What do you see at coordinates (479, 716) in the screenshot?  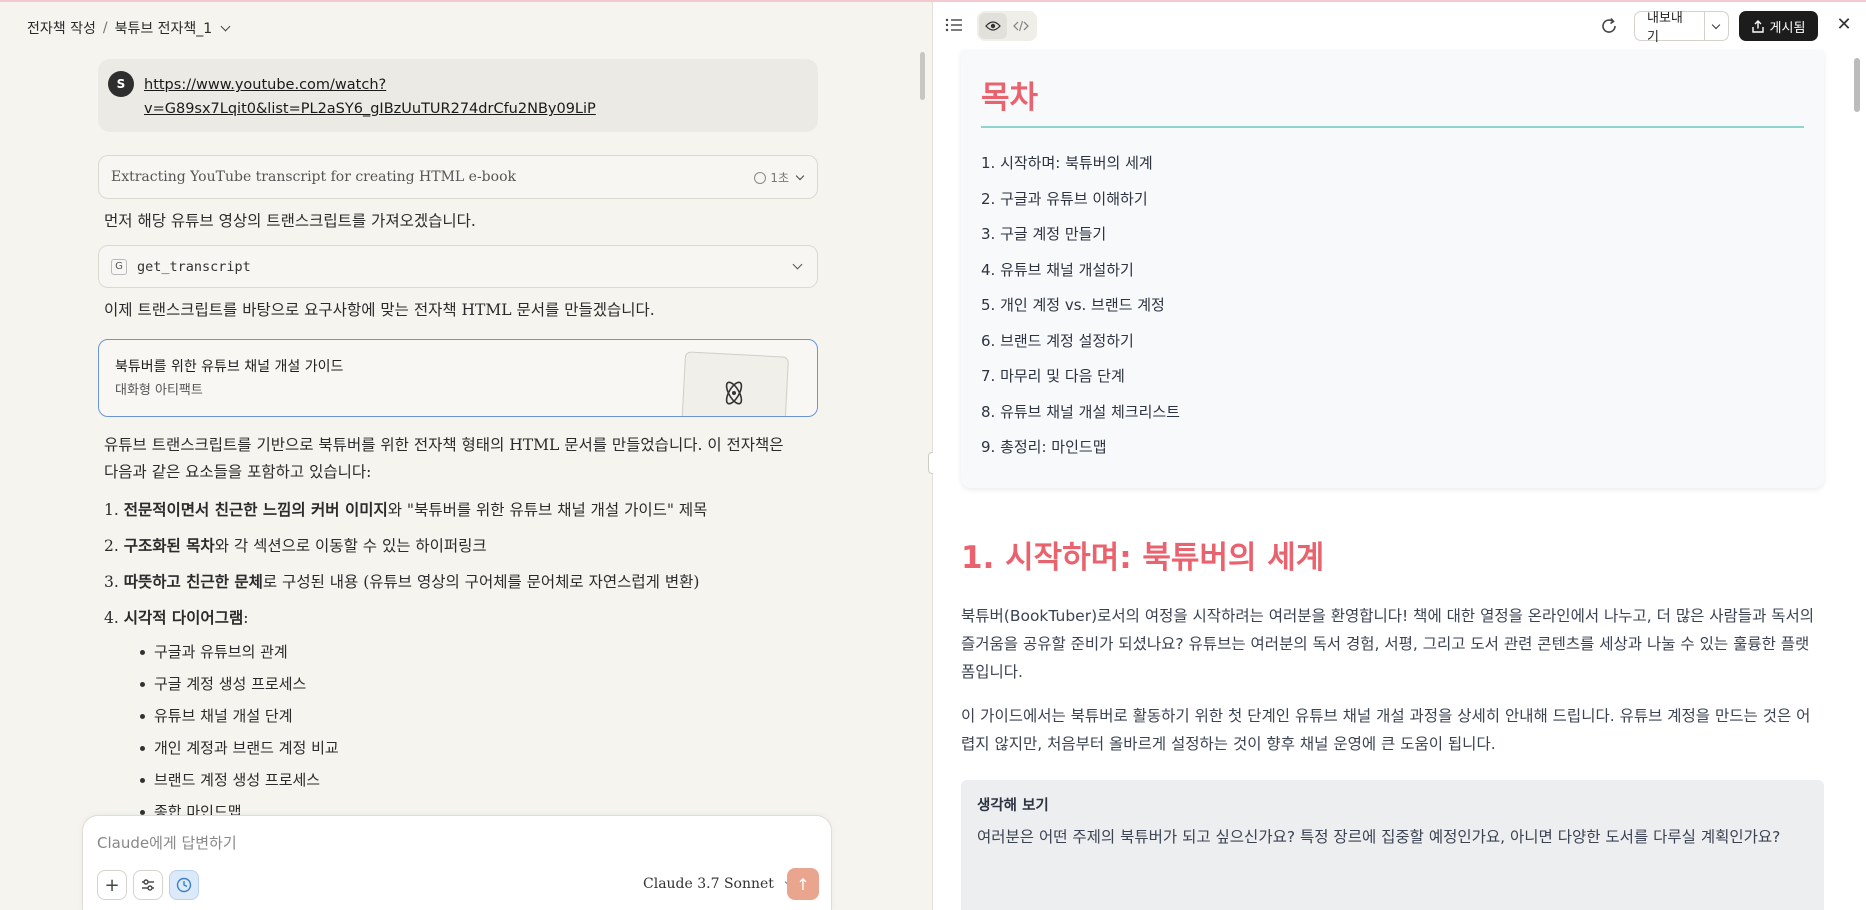 I see `list-item: 유튜브 채널 개설 단계` at bounding box center [479, 716].